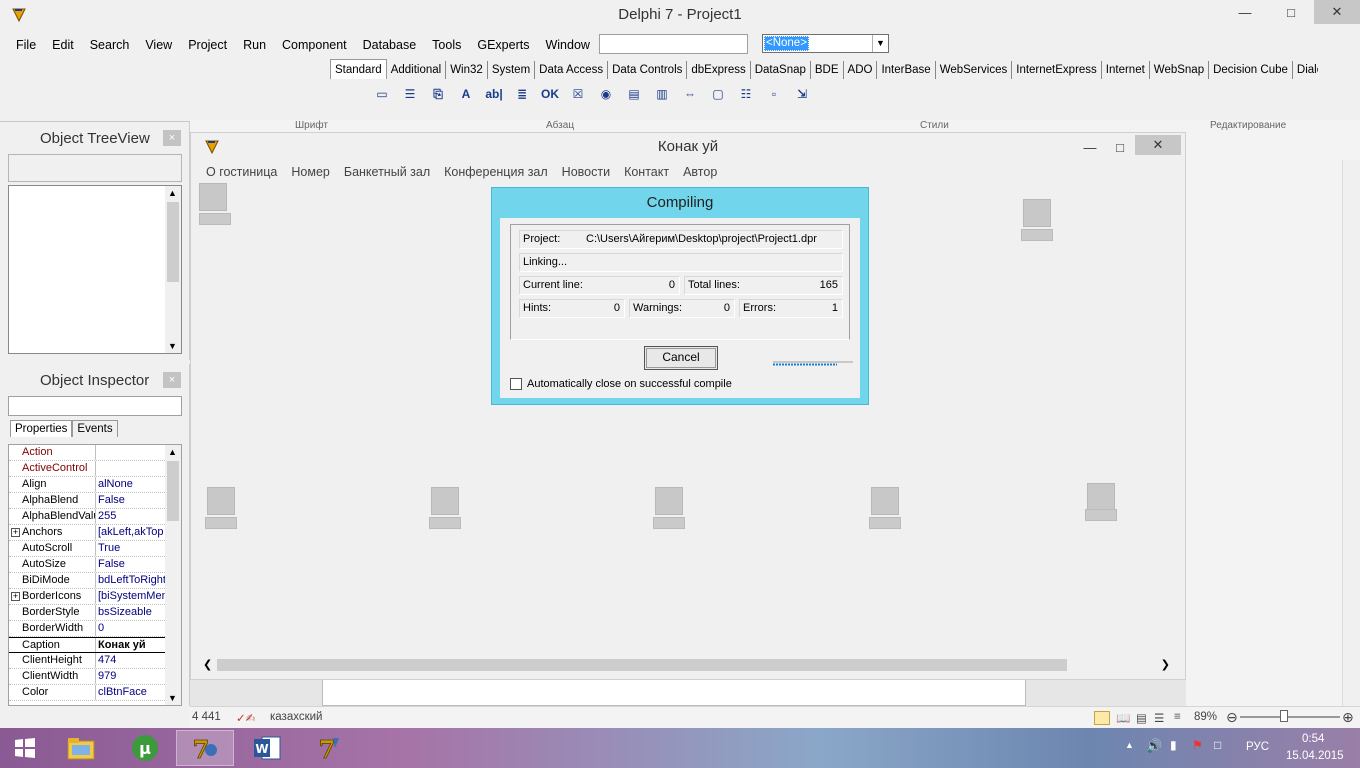  What do you see at coordinates (410, 94) in the screenshot?
I see `main-menu-icon: ☰` at bounding box center [410, 94].